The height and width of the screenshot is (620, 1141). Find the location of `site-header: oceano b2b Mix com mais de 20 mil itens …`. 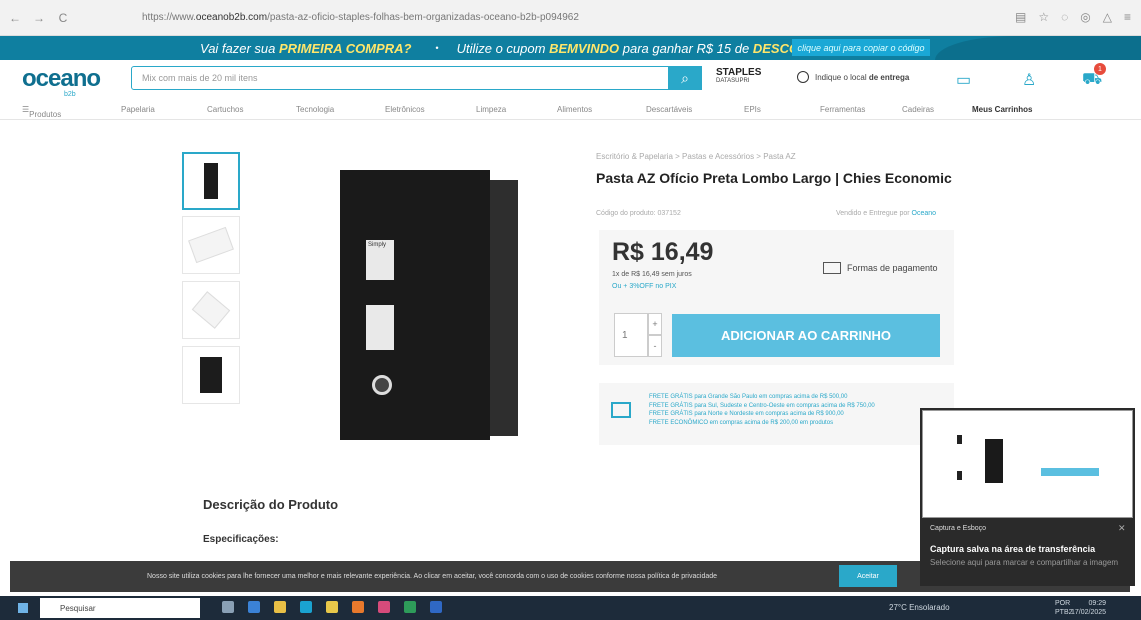

site-header: oceano b2b Mix com mais de 20 mil itens … is located at coordinates (570, 80).